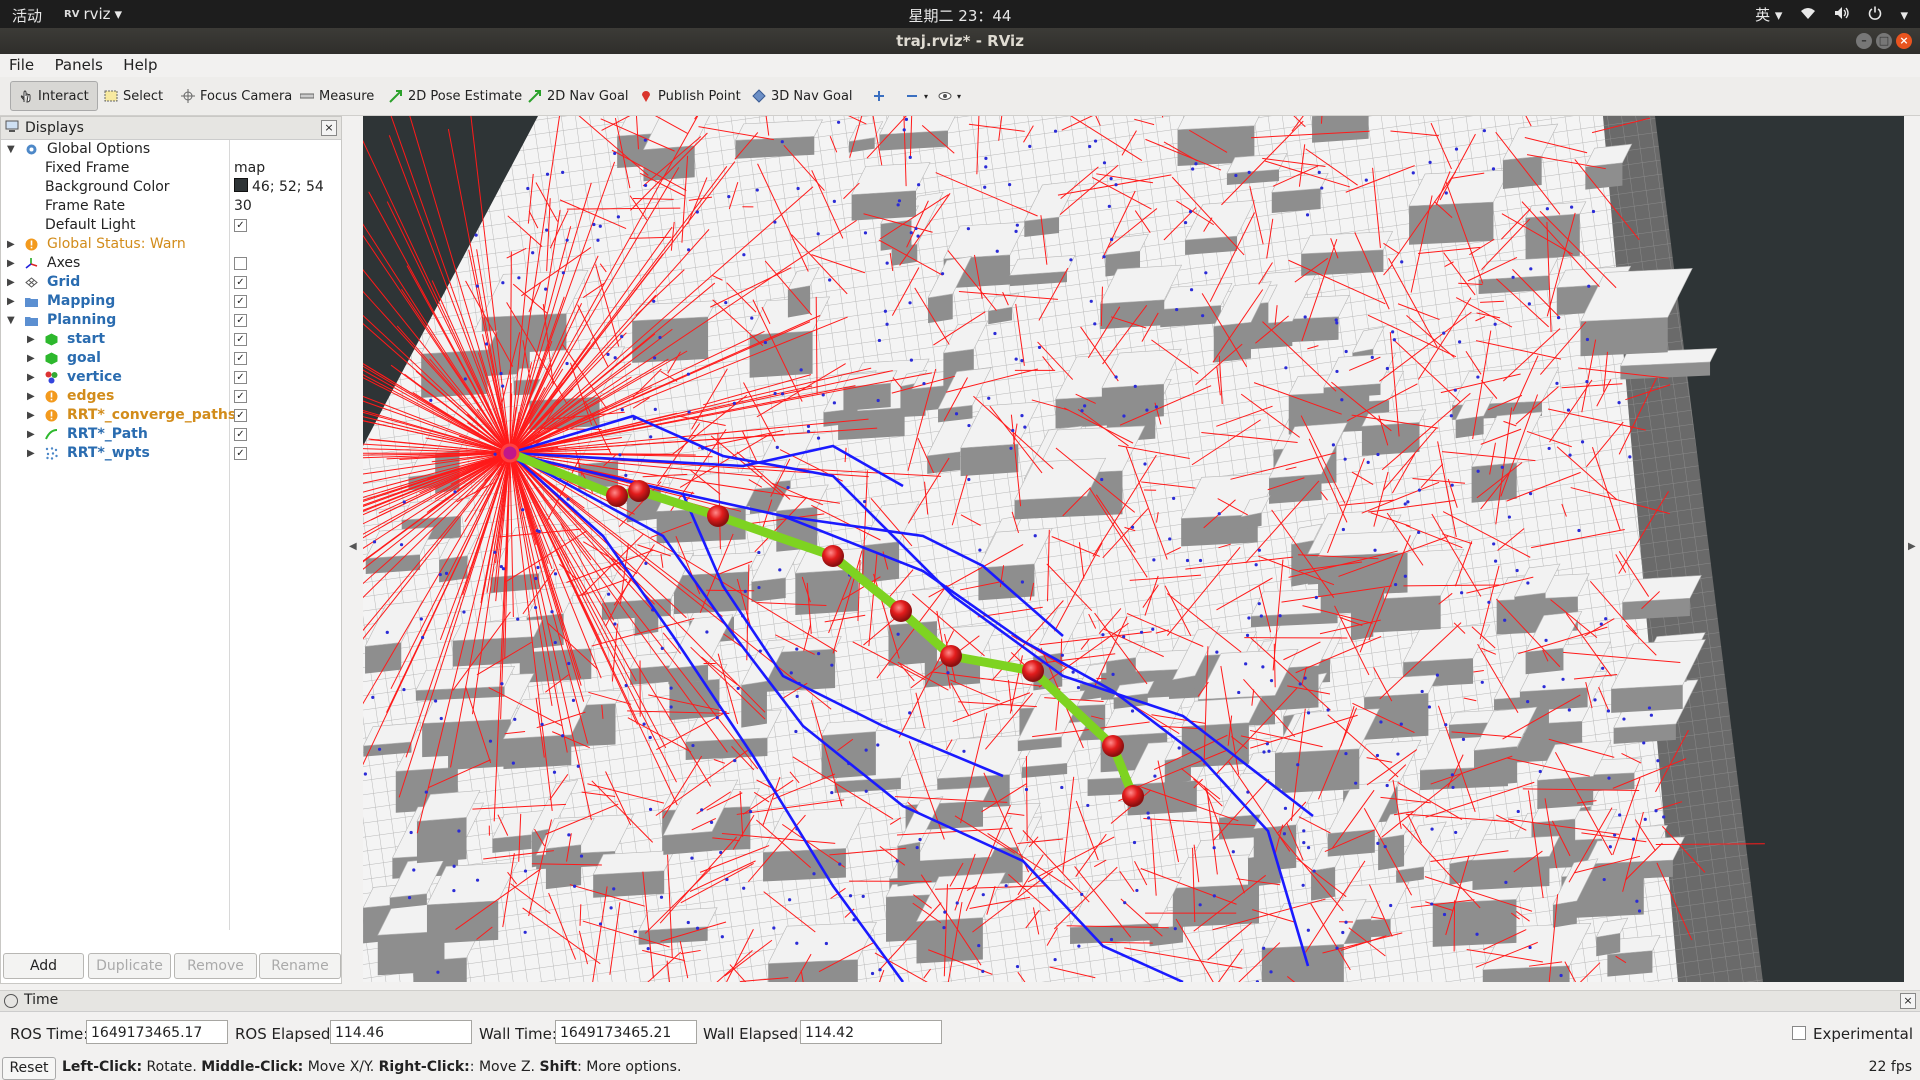 The height and width of the screenshot is (1080, 1920). I want to click on rename-button: Rename, so click(300, 966).